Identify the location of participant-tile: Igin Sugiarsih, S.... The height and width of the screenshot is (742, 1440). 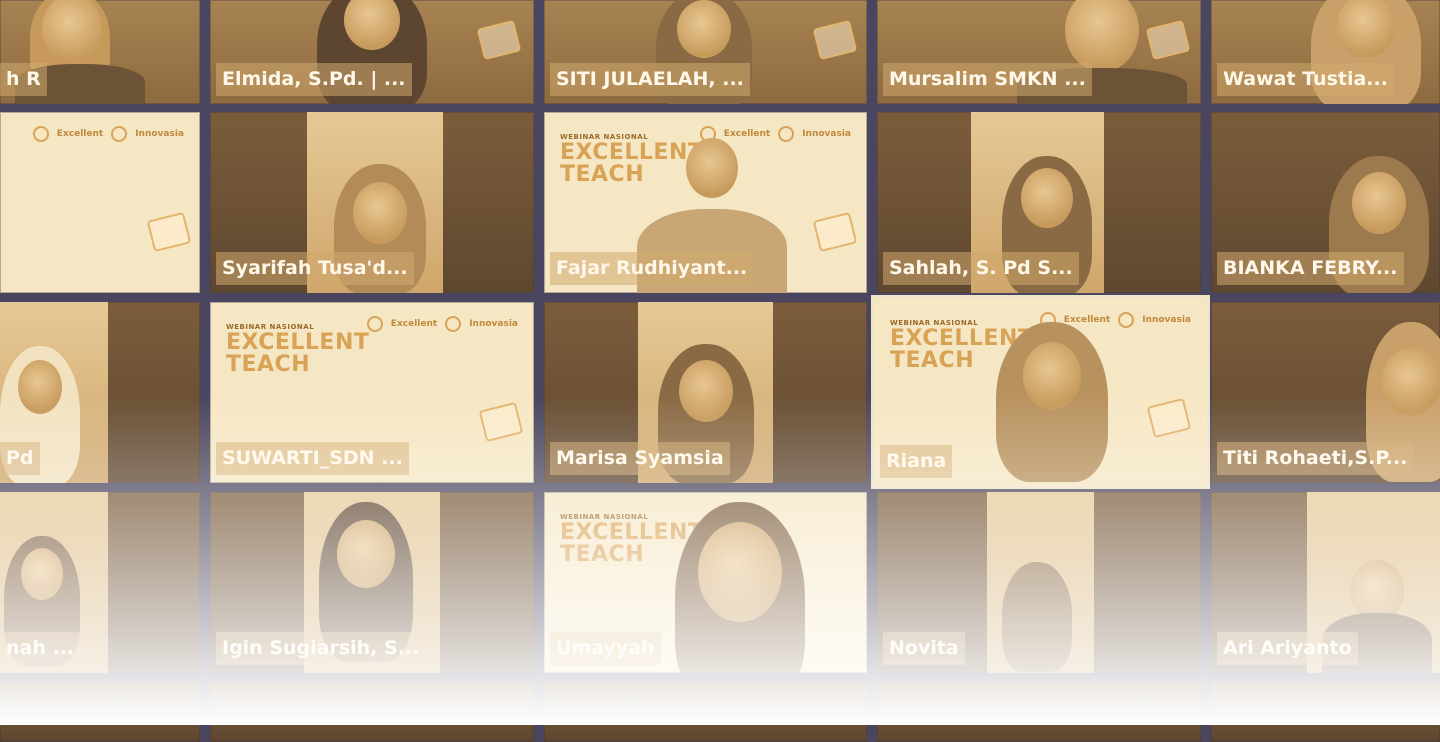
(372, 582).